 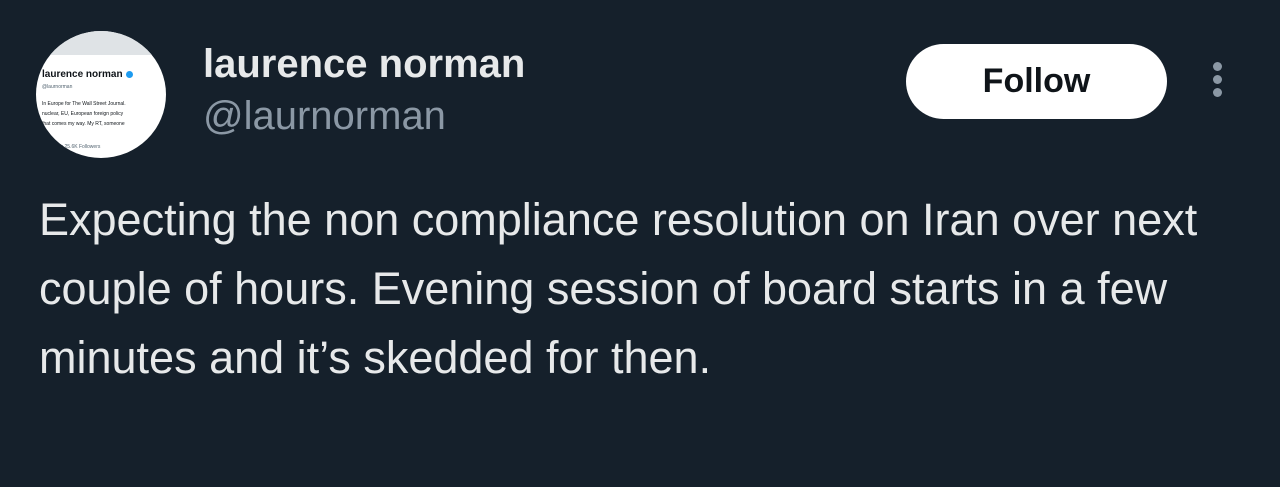 I want to click on verified-badge-icon, so click(x=129, y=74).